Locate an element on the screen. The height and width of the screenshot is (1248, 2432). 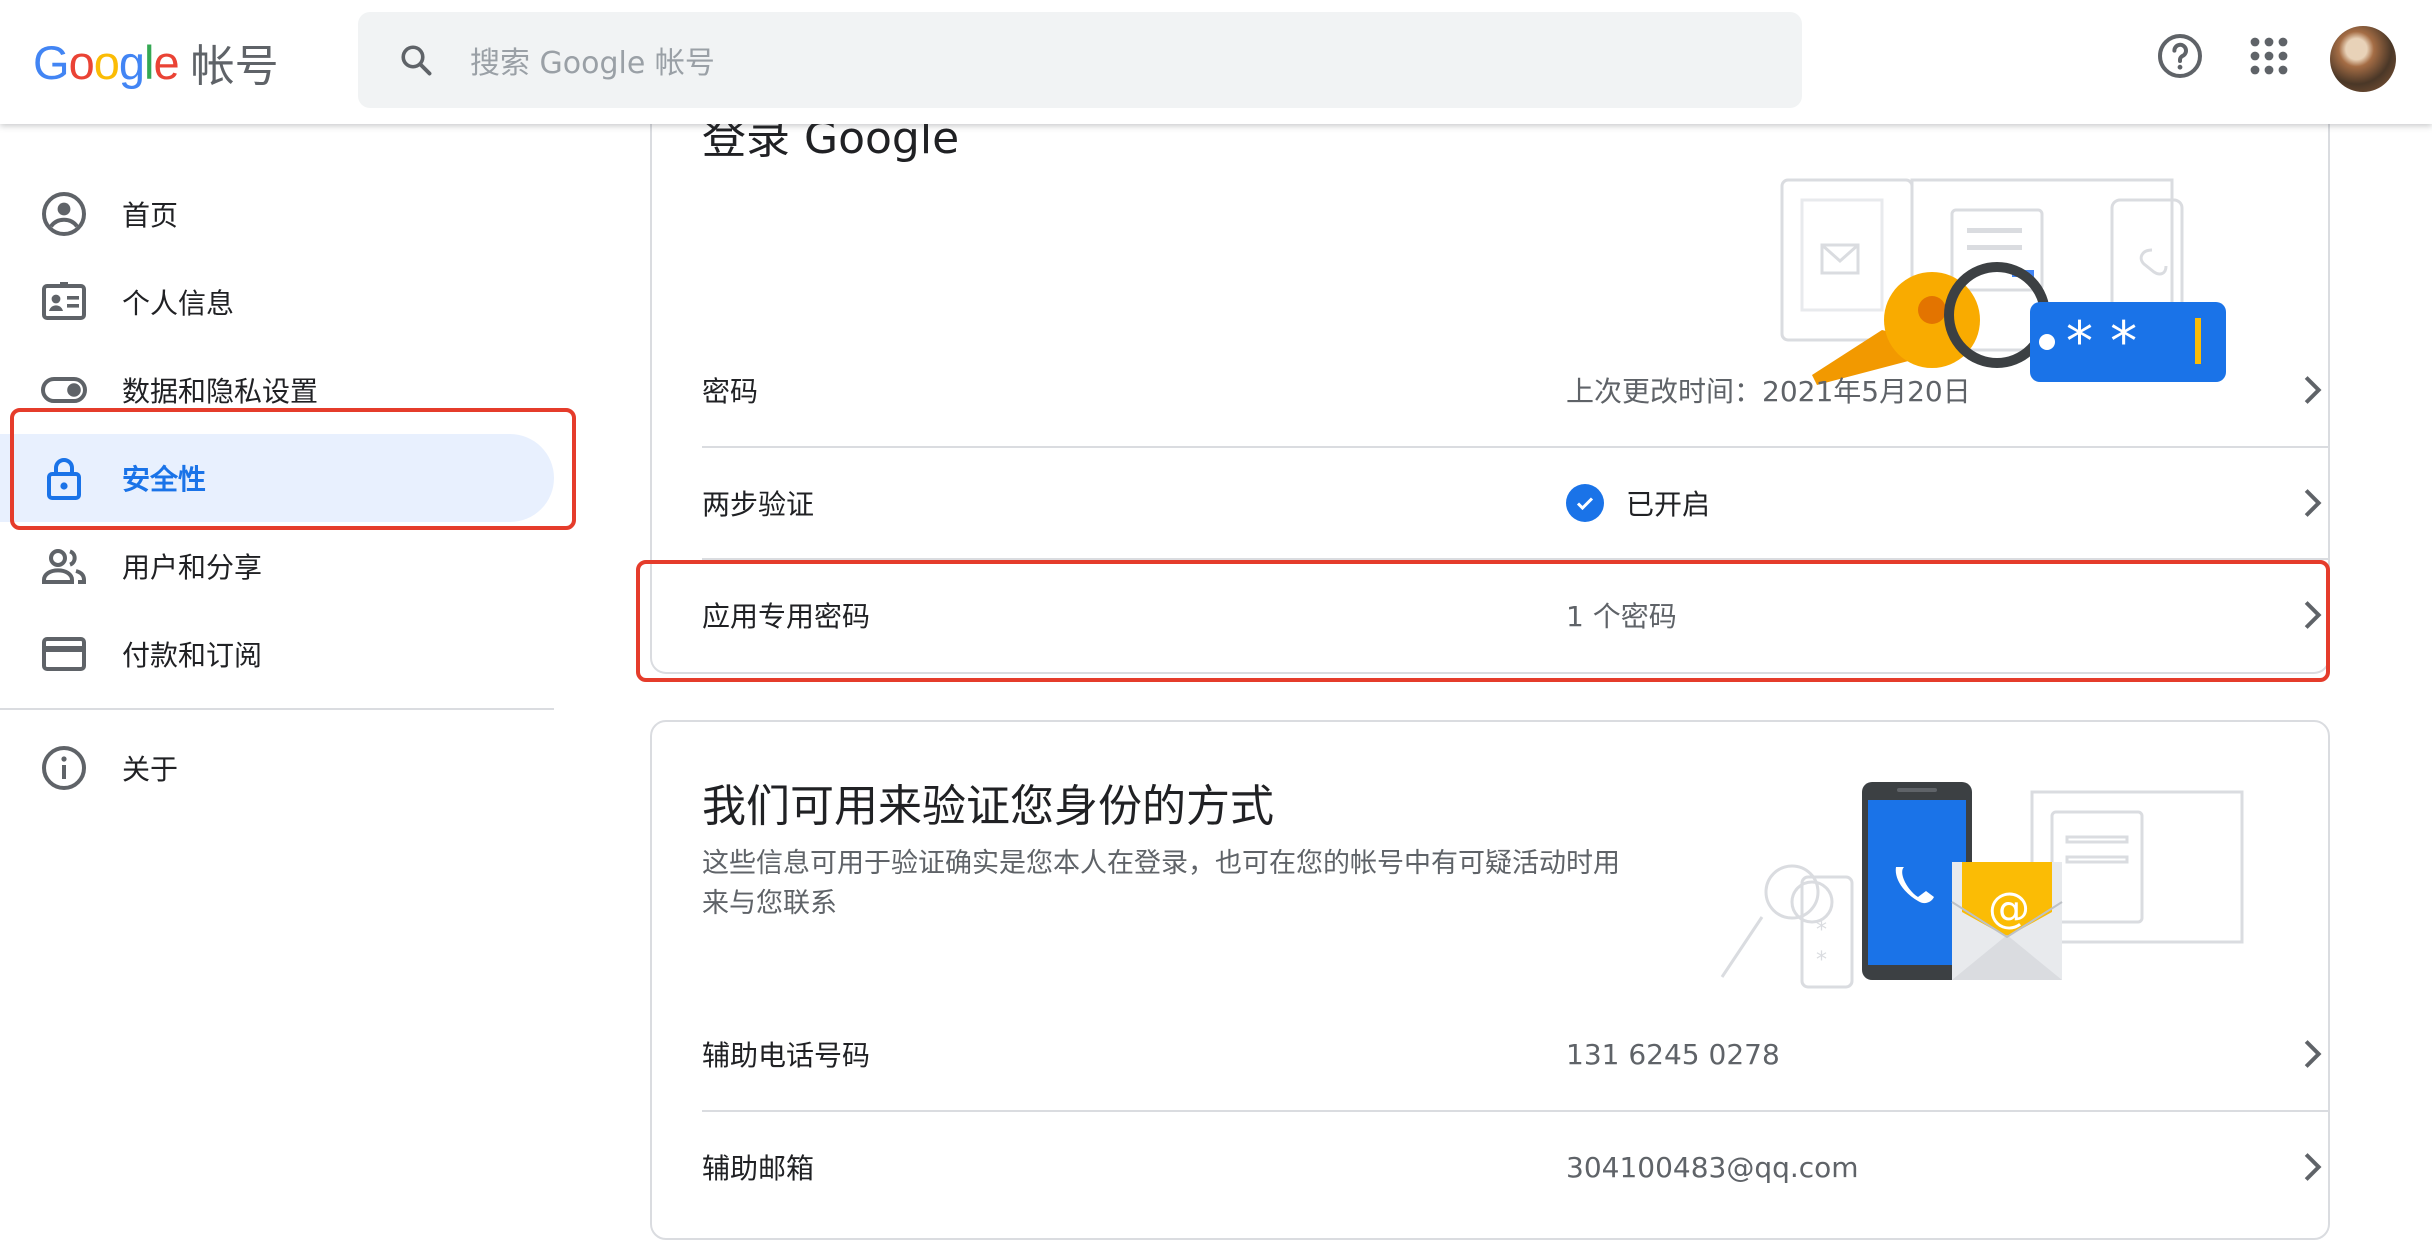
product-name: 帐号 is located at coordinates (234, 66).